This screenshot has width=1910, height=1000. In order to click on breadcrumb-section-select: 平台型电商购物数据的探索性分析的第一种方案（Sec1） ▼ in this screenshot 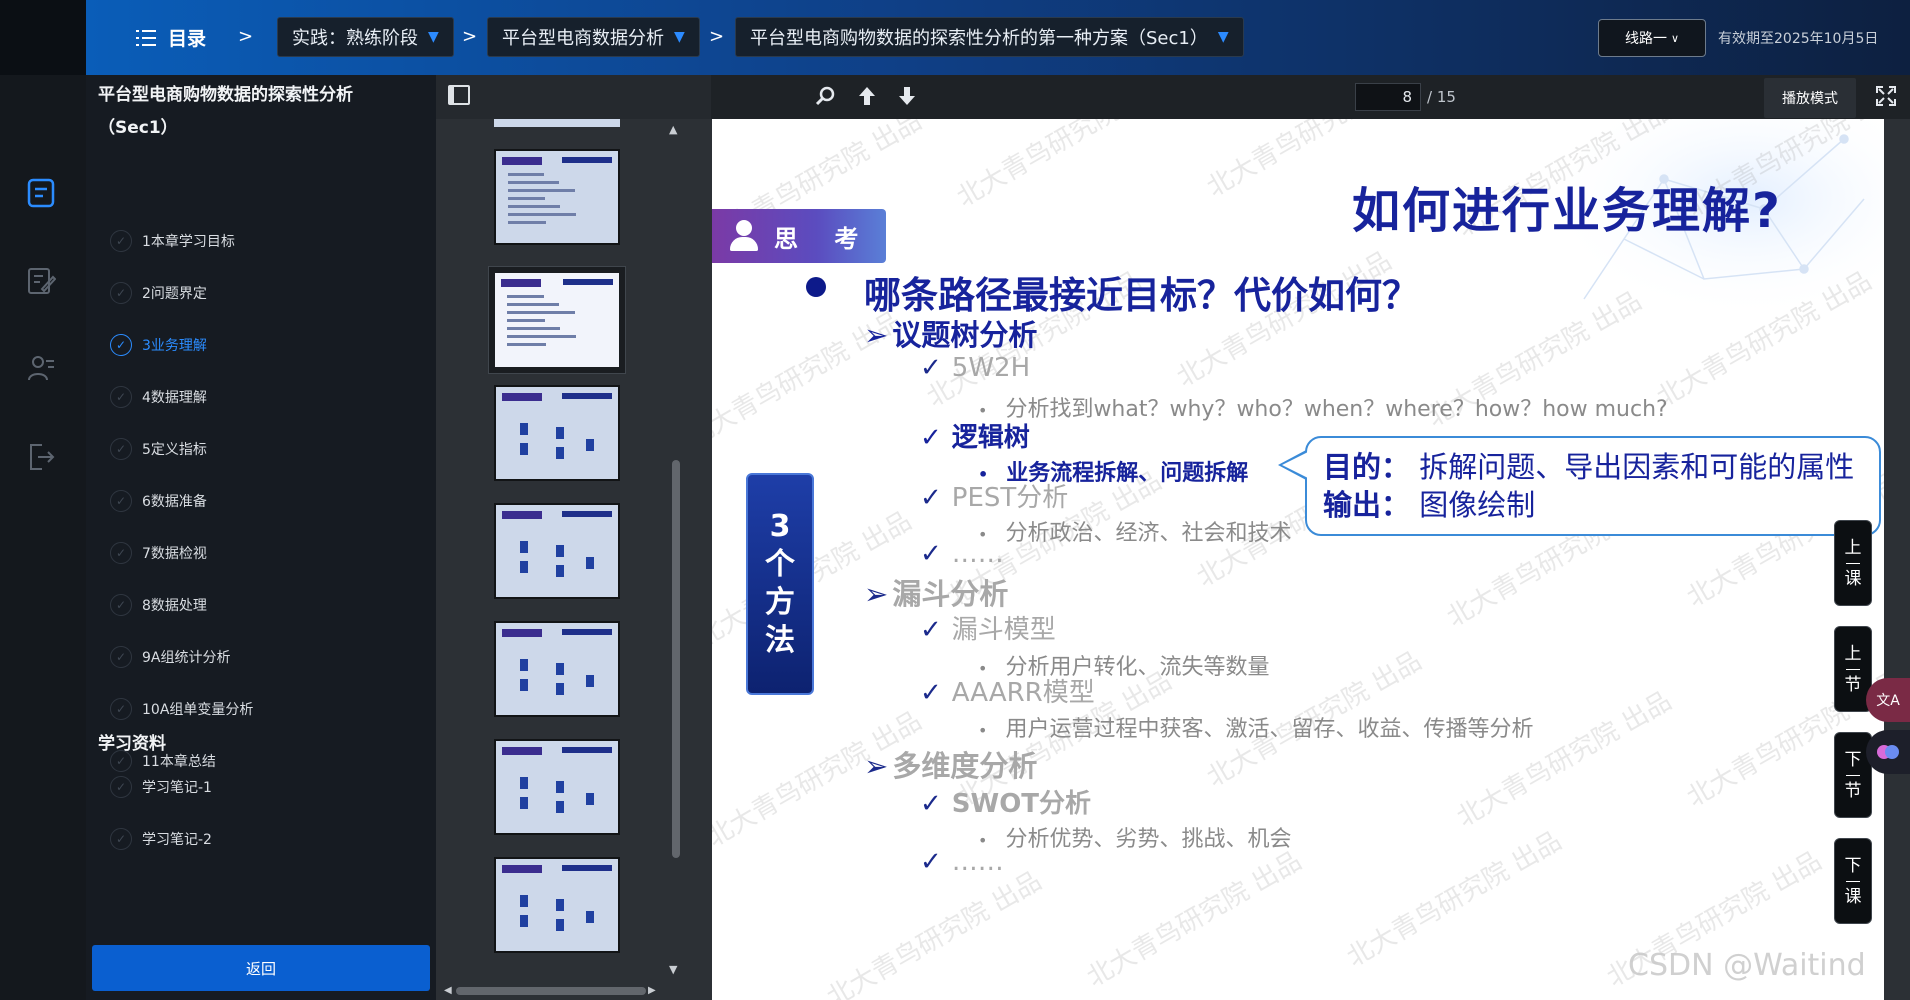, I will do `click(989, 37)`.